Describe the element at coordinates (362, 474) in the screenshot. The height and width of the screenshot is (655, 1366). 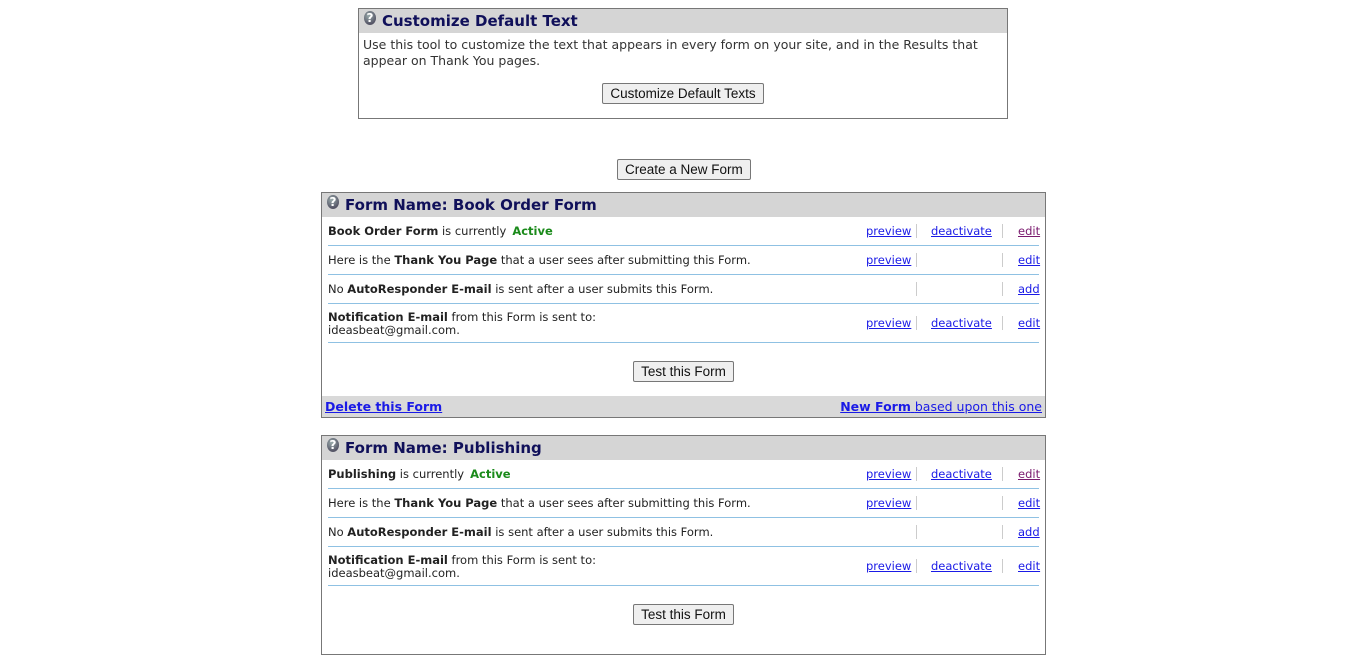
I see `form-name: Publishing` at that location.